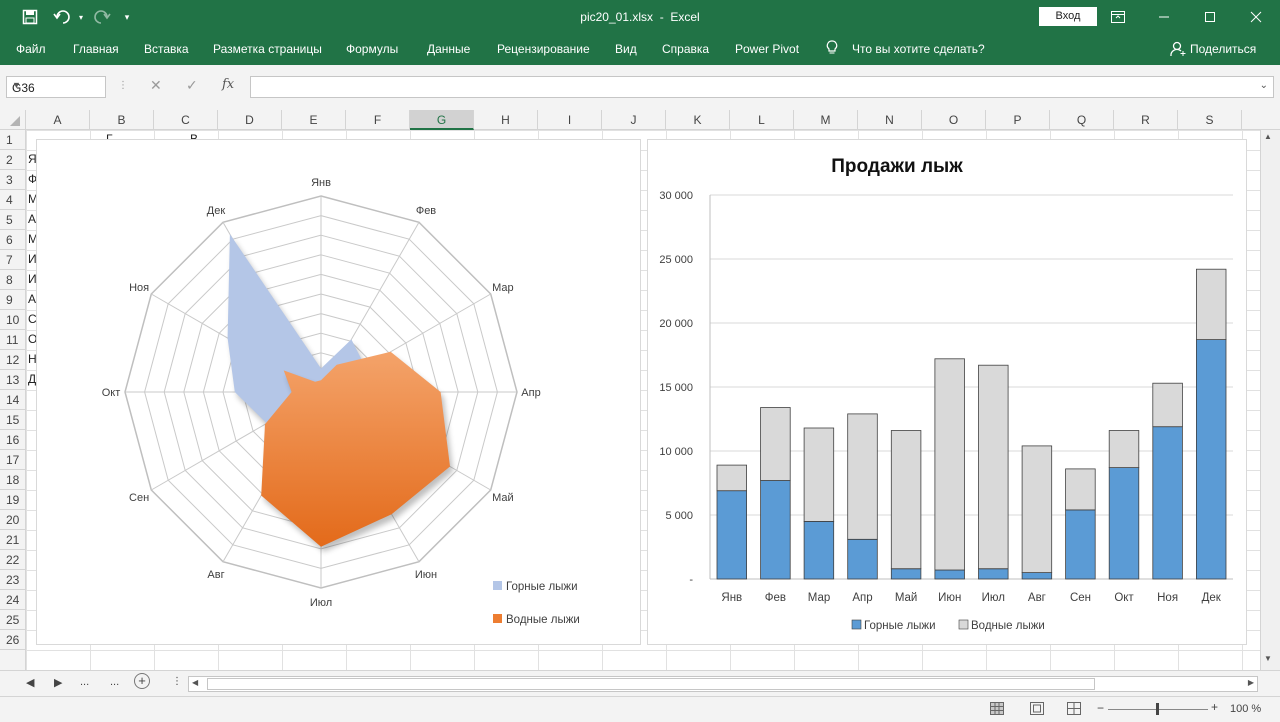  What do you see at coordinates (12, 340) in the screenshot?
I see `row-header-11: 11` at bounding box center [12, 340].